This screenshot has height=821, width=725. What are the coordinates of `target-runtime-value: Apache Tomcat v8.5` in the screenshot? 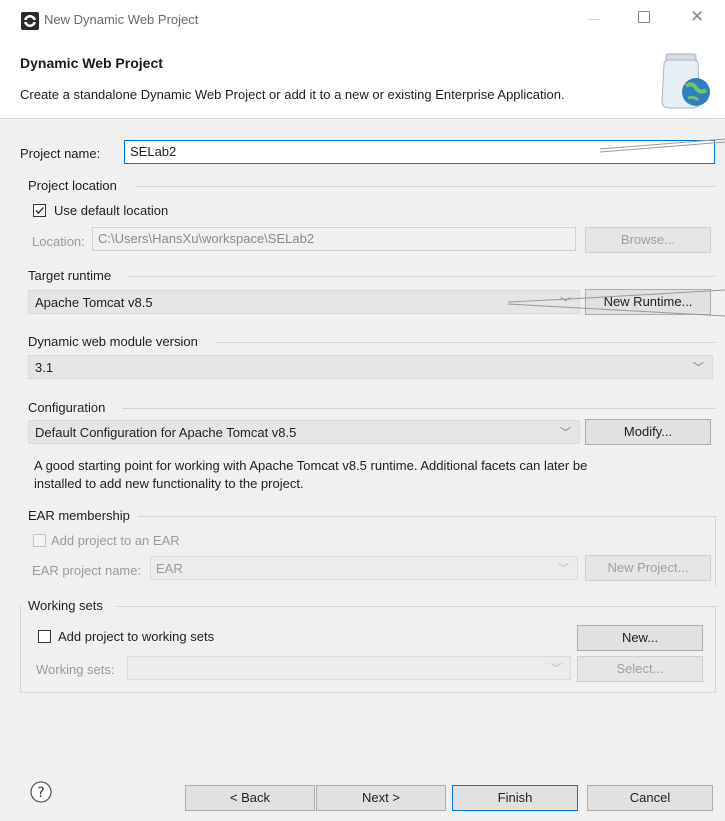 It's located at (94, 302).